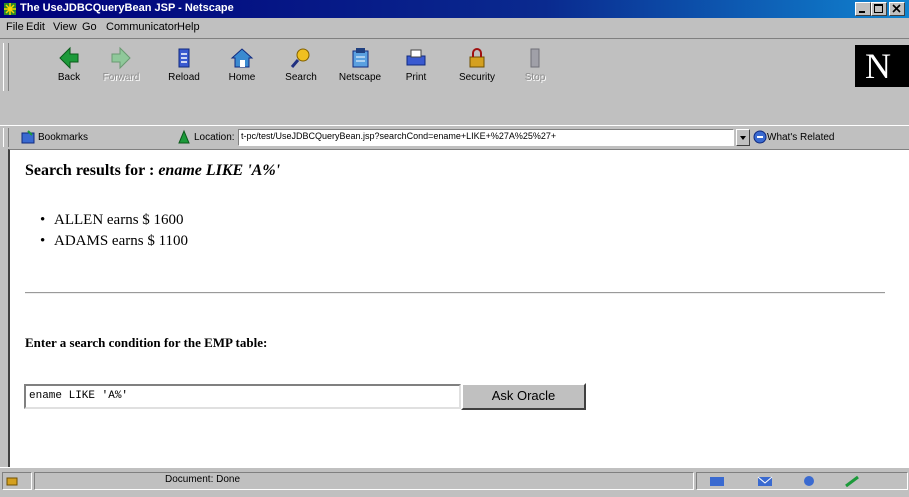  Describe the element at coordinates (416, 57) in the screenshot. I see `print-icon` at that location.